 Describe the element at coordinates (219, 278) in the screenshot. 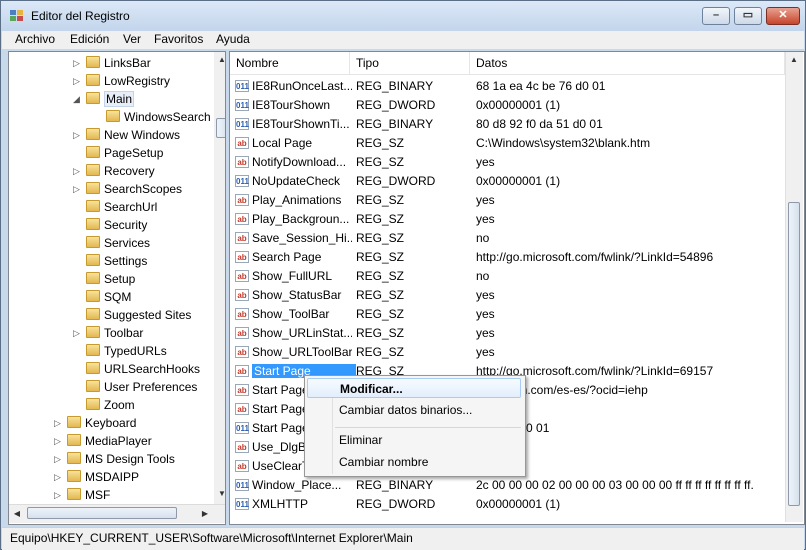

I see `tree-vertical-scrollbar: ▲ ▼` at that location.